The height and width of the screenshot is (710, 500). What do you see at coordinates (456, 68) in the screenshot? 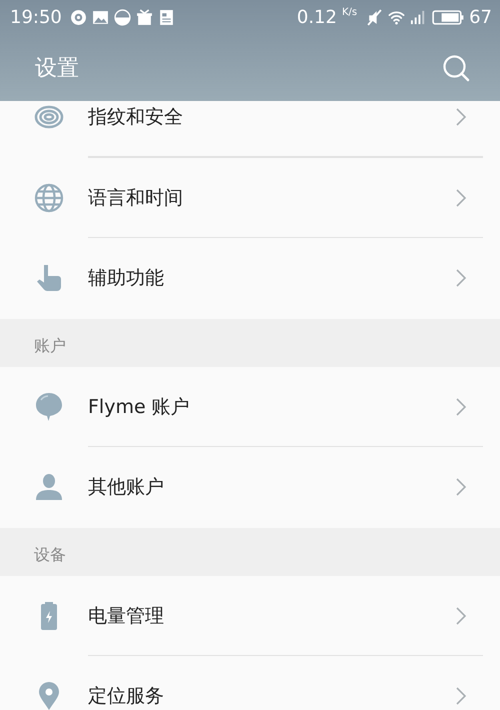
I see `search-icon` at bounding box center [456, 68].